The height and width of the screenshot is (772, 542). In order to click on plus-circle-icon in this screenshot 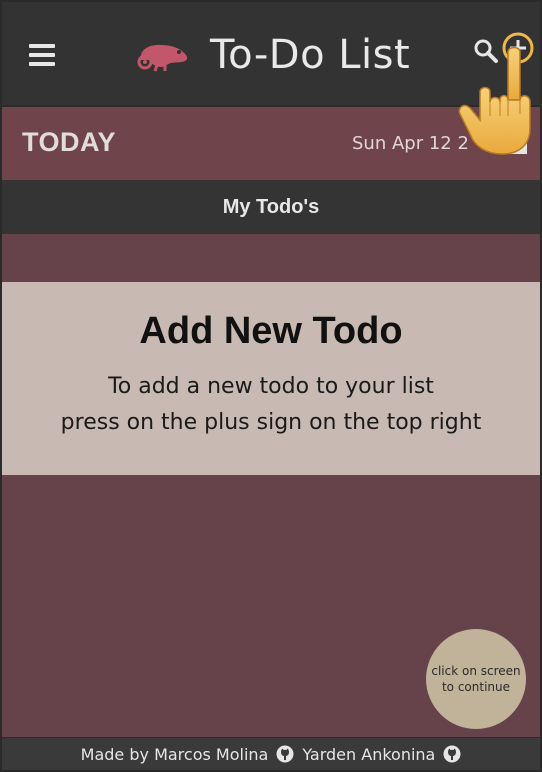, I will do `click(518, 48)`.